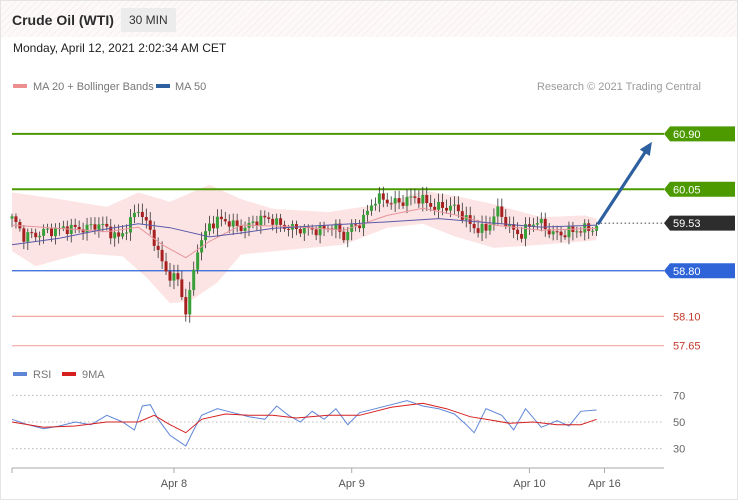 The width and height of the screenshot is (738, 500). I want to click on rsi-tick-label: 50, so click(679, 423).